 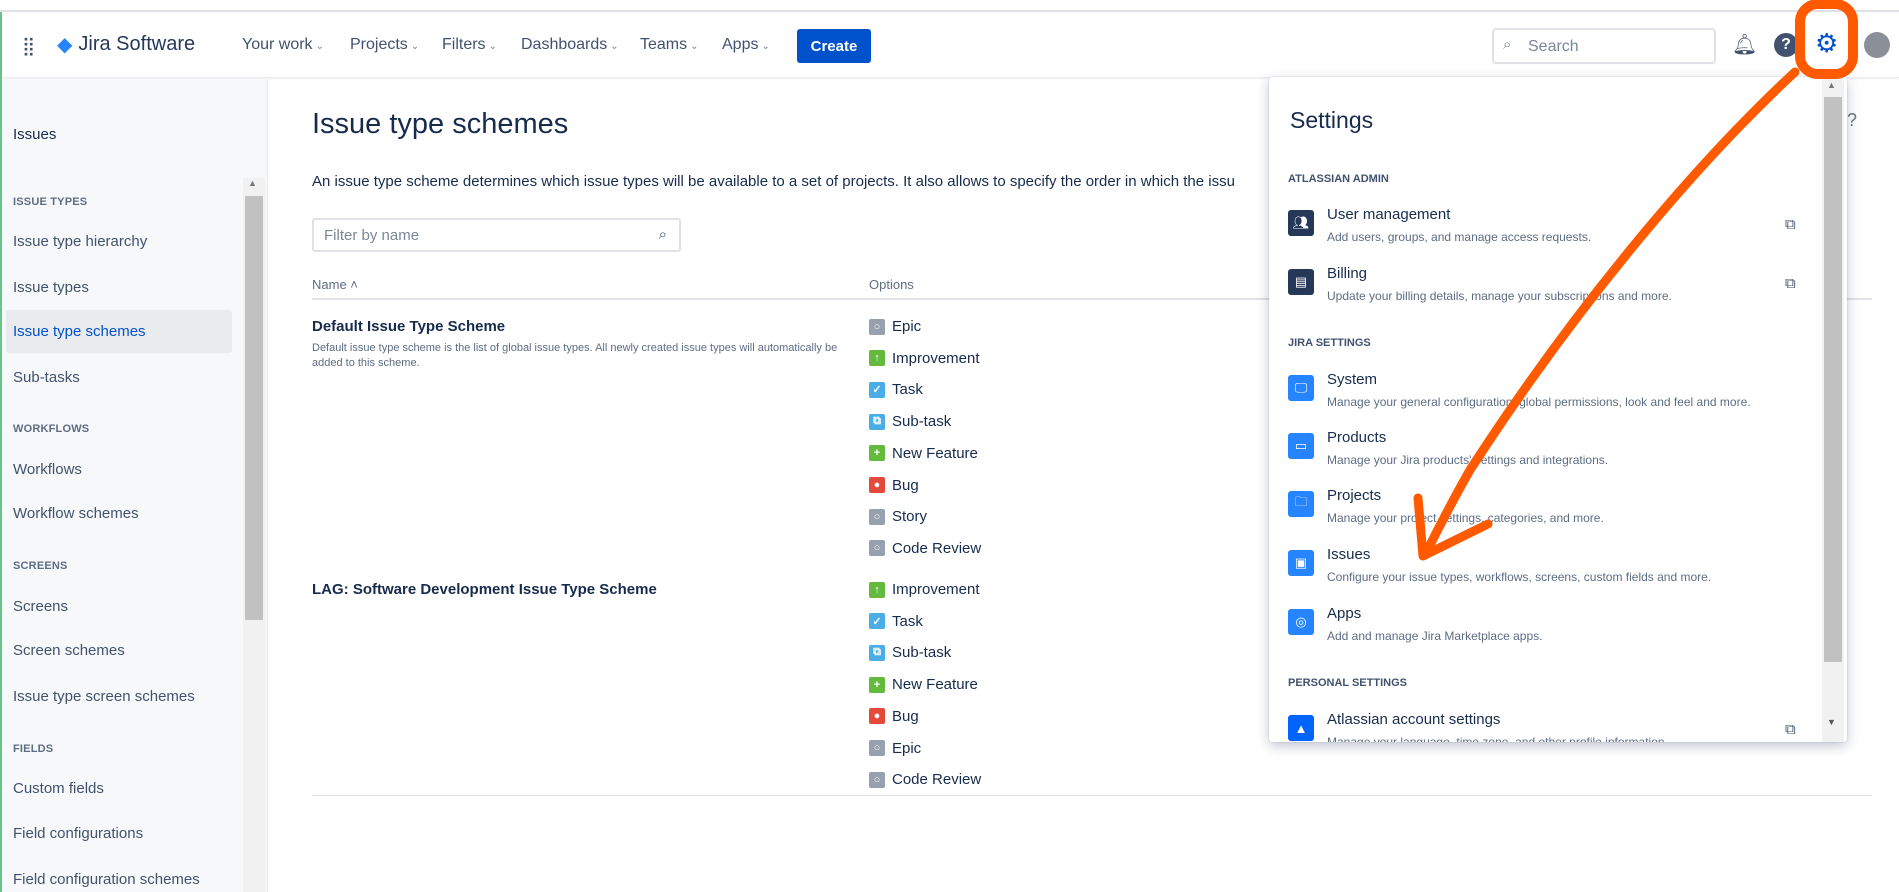 What do you see at coordinates (35, 134) in the screenshot?
I see `sidebar-title: Issues` at bounding box center [35, 134].